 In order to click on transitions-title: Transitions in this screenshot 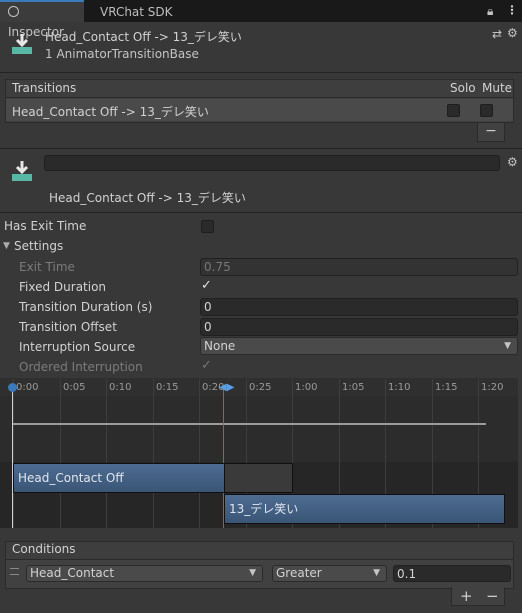, I will do `click(44, 88)`.